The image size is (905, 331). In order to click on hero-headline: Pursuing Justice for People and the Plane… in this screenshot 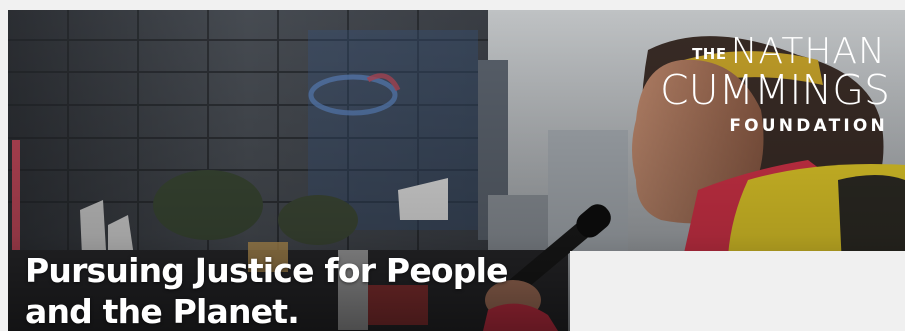, I will do `click(266, 290)`.